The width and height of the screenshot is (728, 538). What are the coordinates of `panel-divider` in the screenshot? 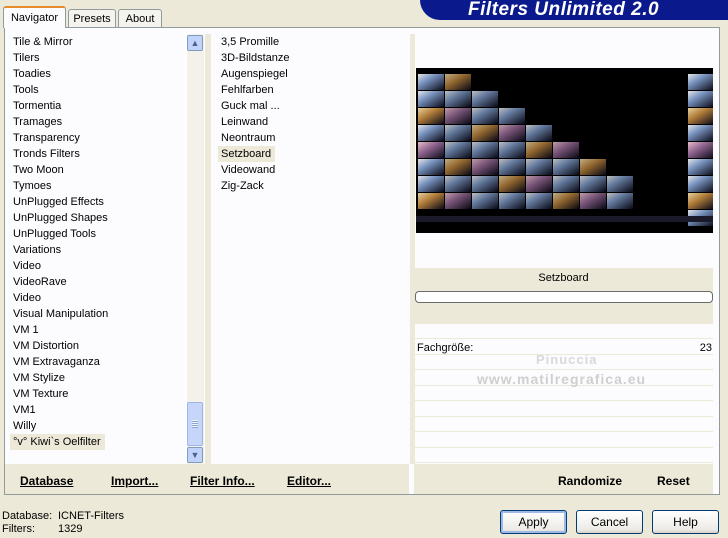 It's located at (208, 249).